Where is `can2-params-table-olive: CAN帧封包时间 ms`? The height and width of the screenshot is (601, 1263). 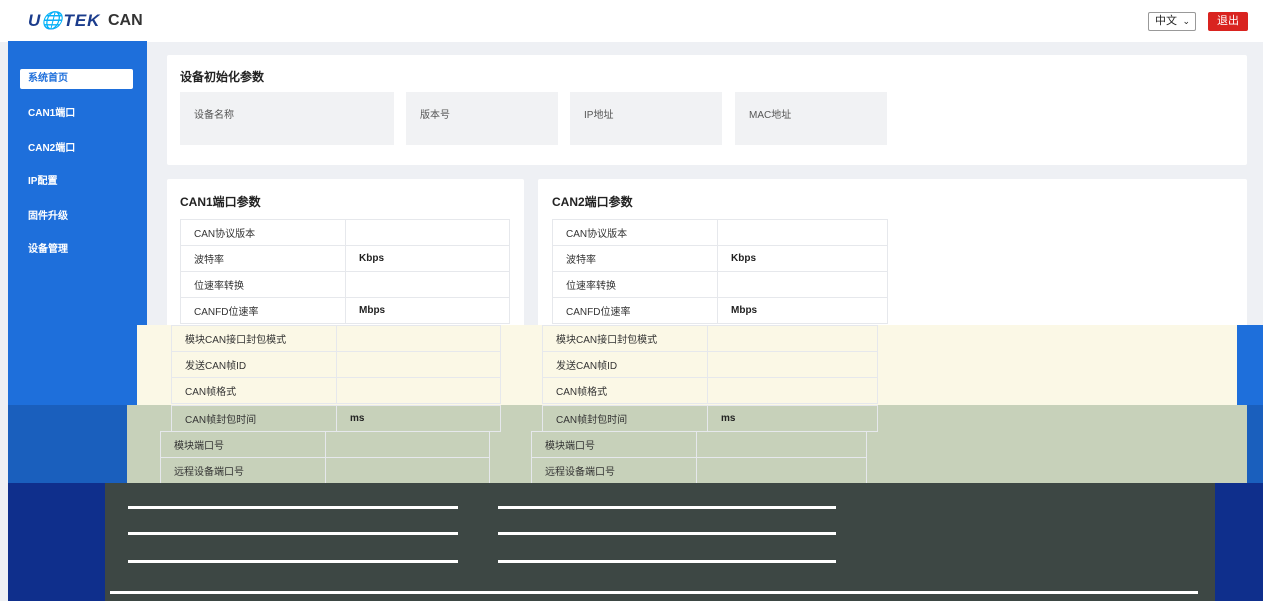
can2-params-table-olive: CAN帧封包时间 ms is located at coordinates (710, 418).